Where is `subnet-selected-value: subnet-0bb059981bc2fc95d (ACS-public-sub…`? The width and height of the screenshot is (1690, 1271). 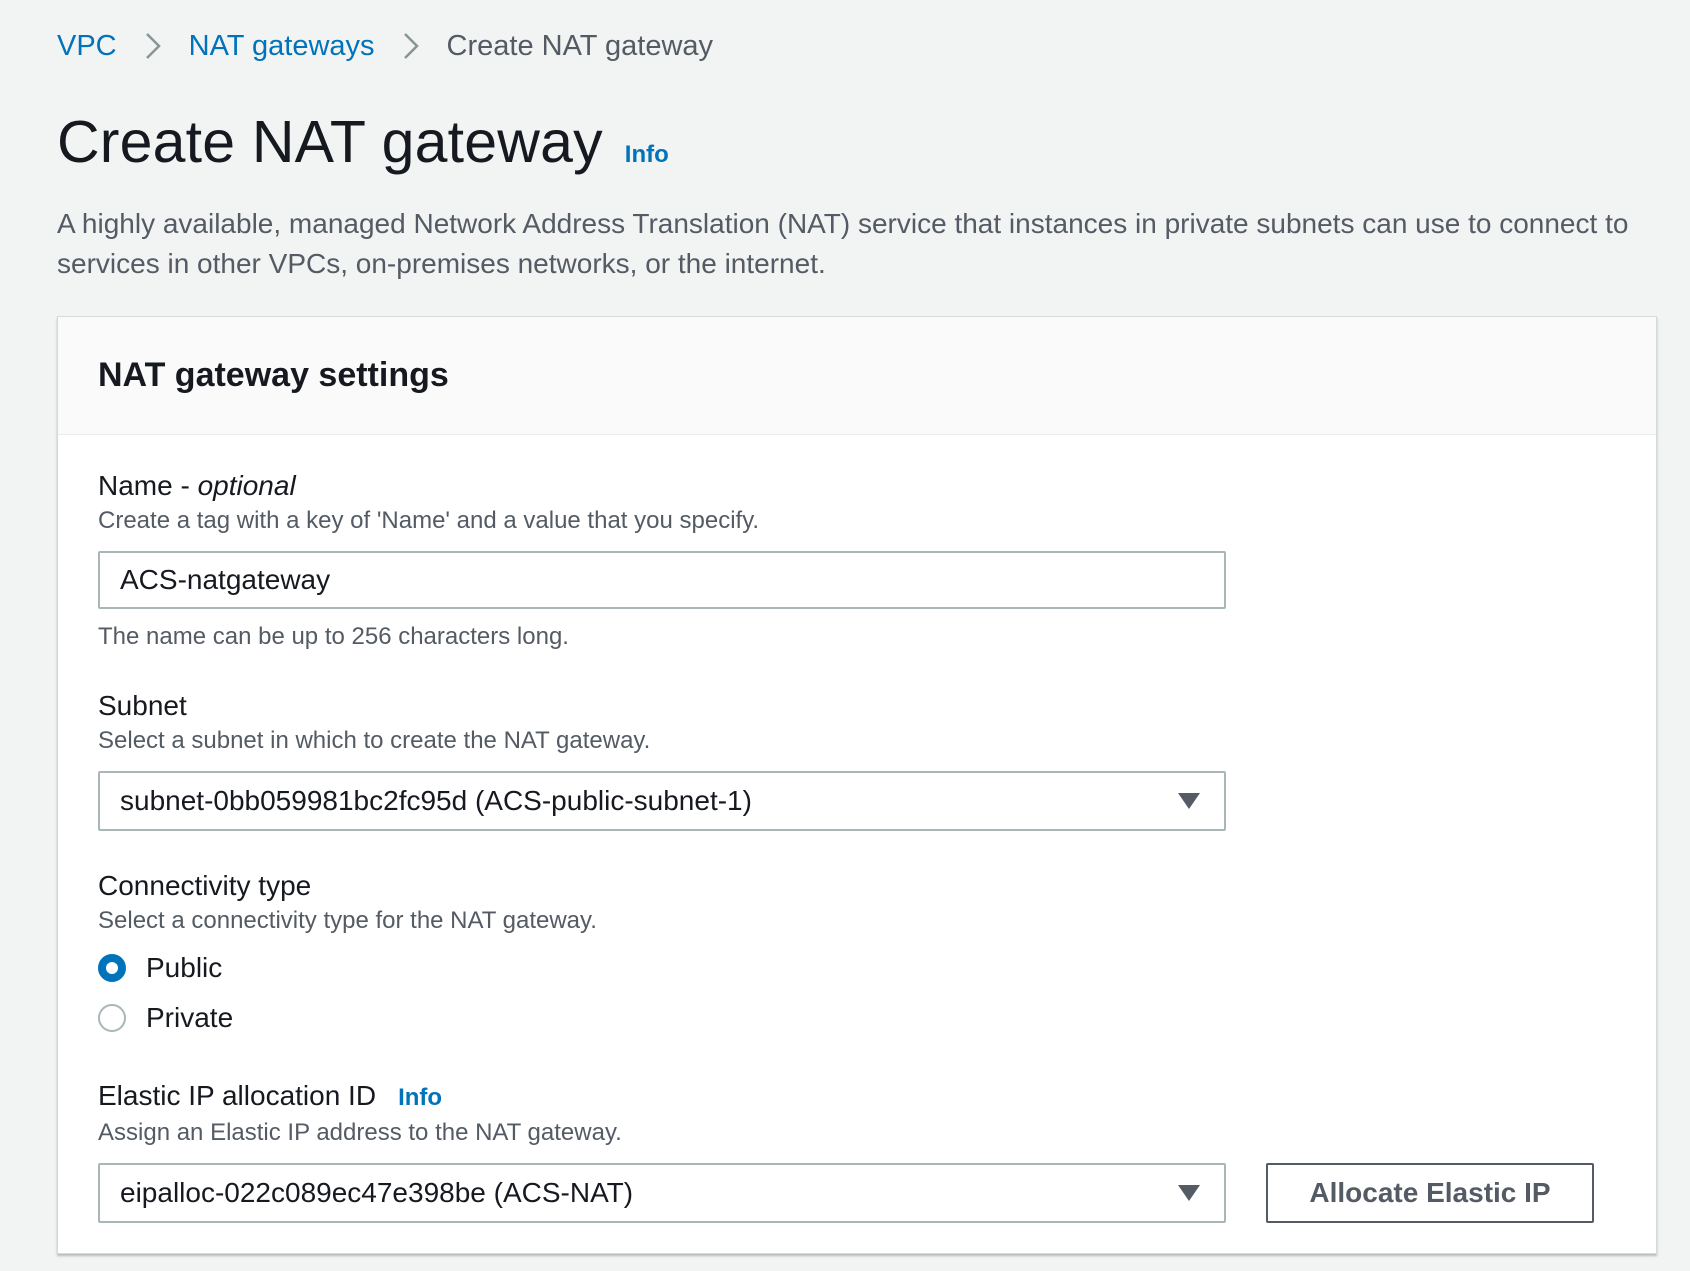
subnet-selected-value: subnet-0bb059981bc2fc95d (ACS-public-sub… is located at coordinates (436, 800).